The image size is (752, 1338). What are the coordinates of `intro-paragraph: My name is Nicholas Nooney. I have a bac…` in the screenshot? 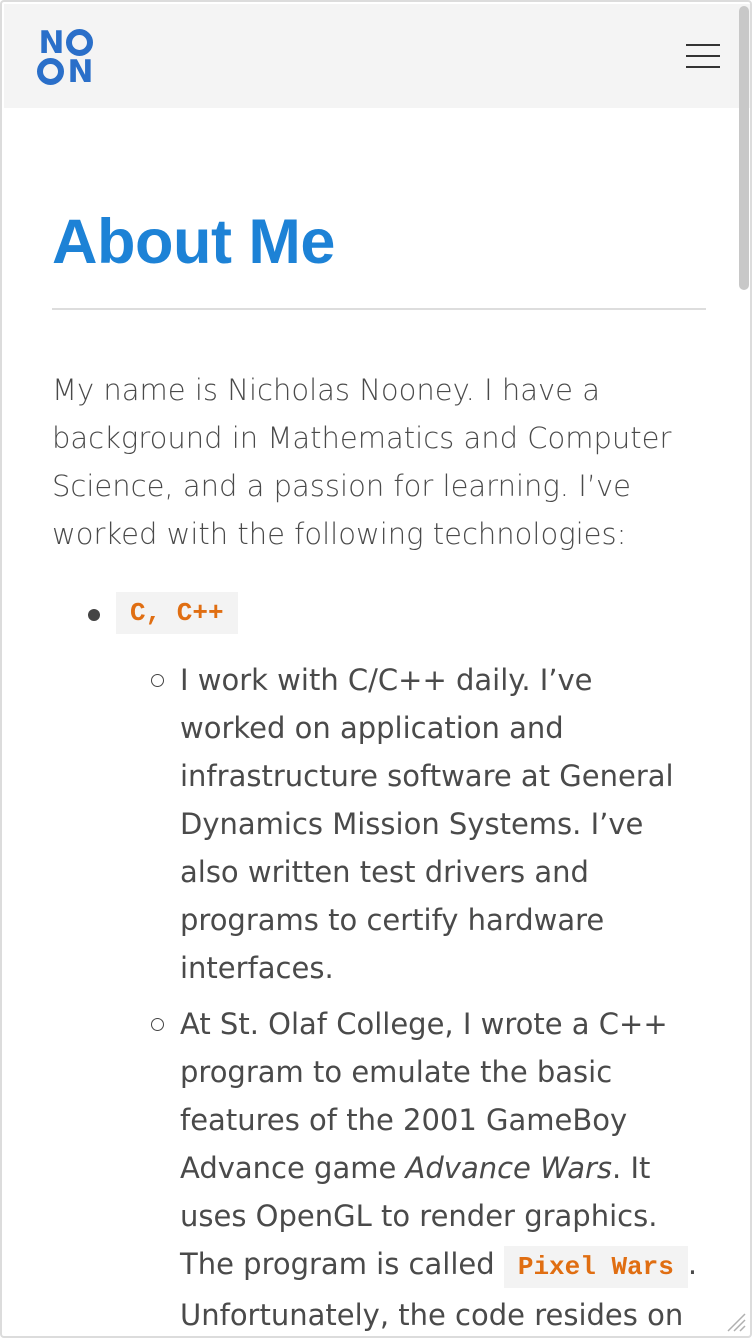 It's located at (362, 462).